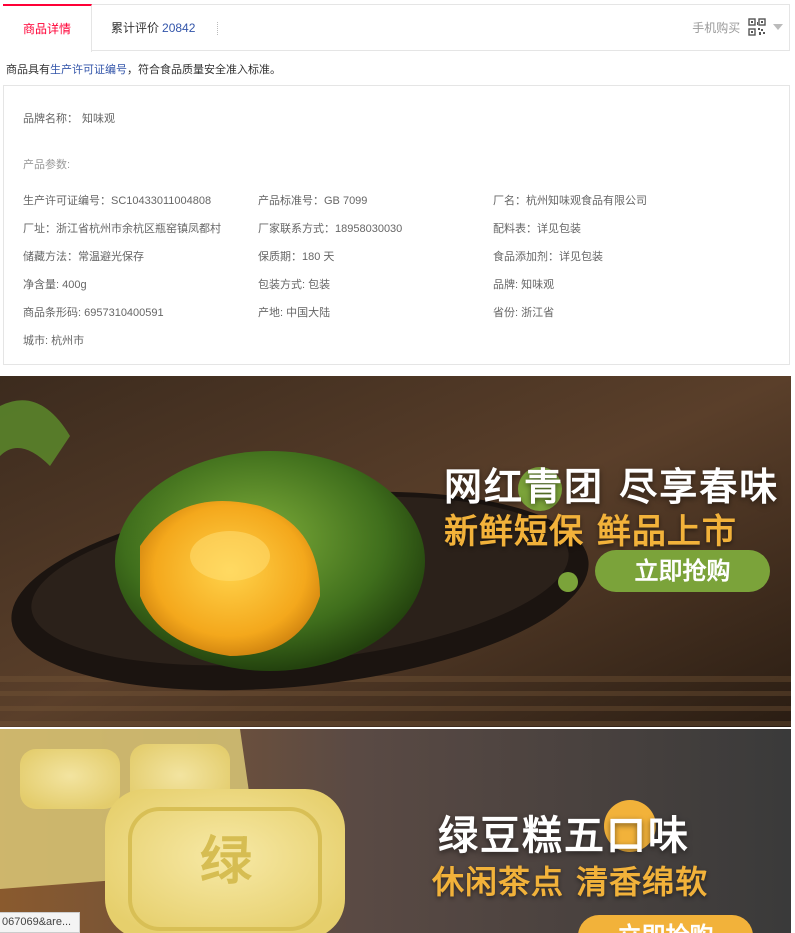 This screenshot has height=933, width=795. What do you see at coordinates (83, 257) in the screenshot?
I see `param-storage: 储藏方法：常温避光保存` at bounding box center [83, 257].